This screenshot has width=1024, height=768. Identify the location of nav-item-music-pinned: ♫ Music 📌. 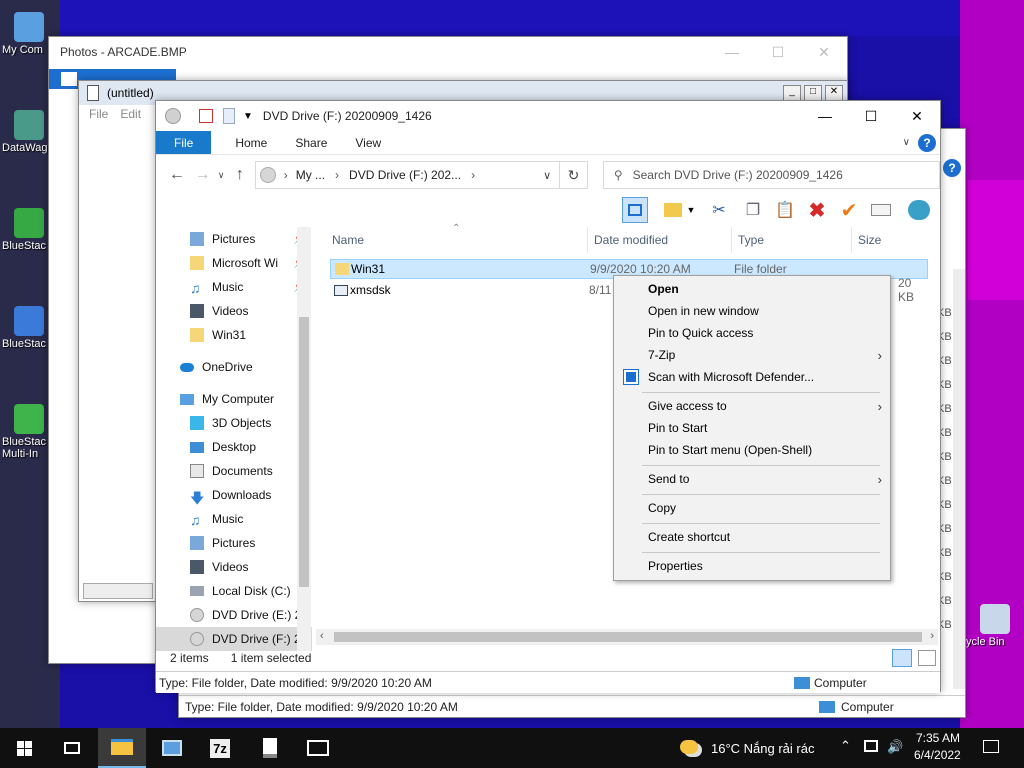
(234, 287).